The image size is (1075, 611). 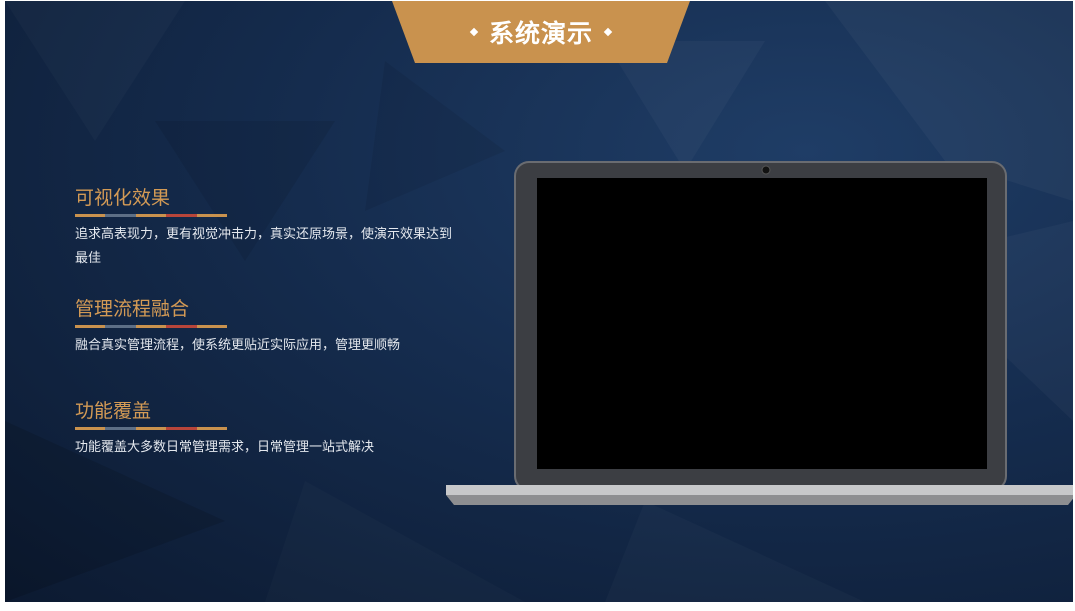 I want to click on feature-desc: 融合真实管理流程，使系统更贴近实际应用，管理更顺畅, so click(x=238, y=345).